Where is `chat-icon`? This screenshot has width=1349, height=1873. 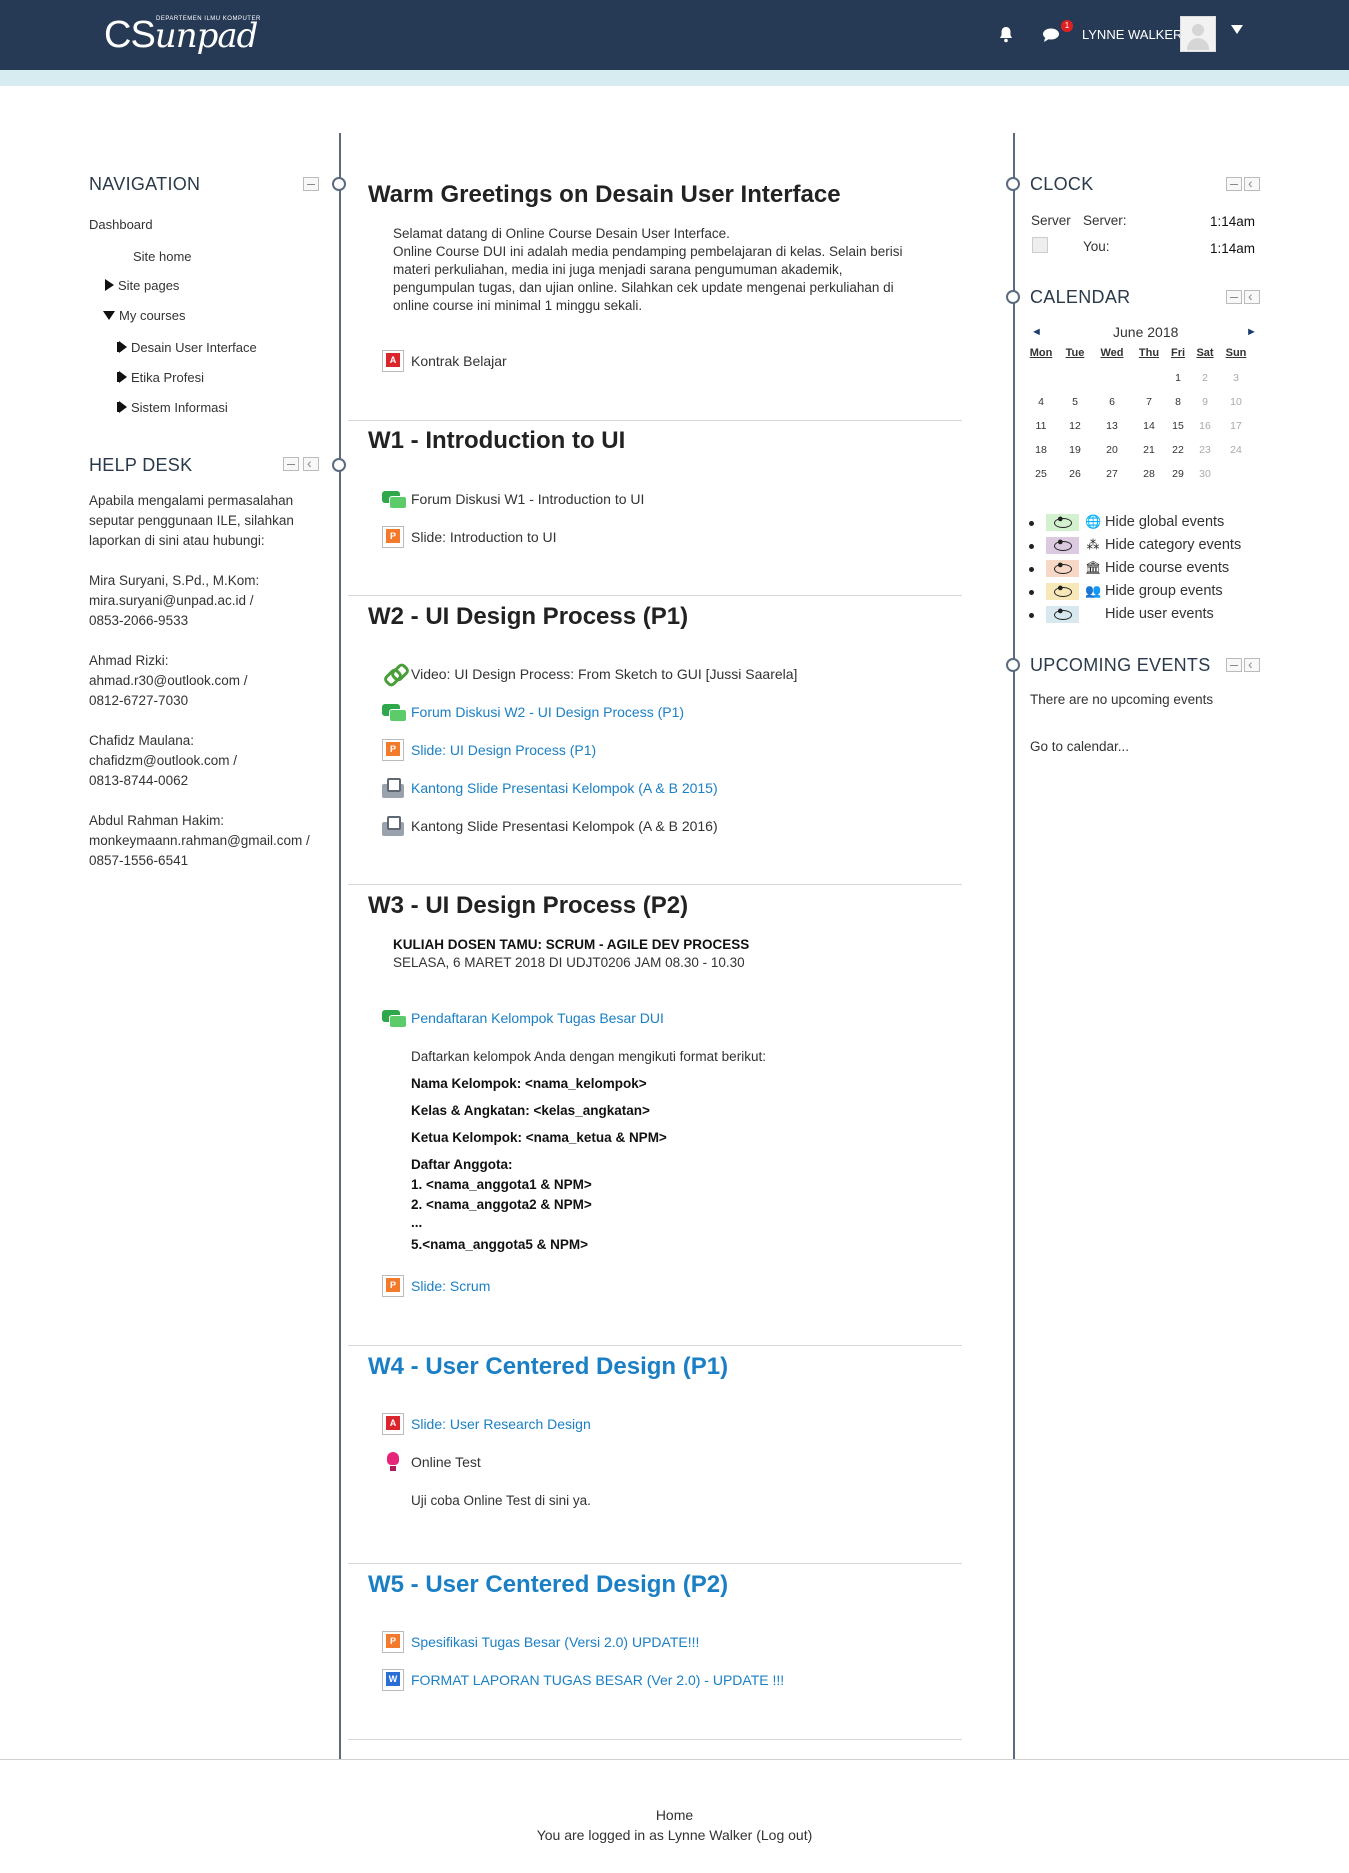
chat-icon is located at coordinates (1051, 37).